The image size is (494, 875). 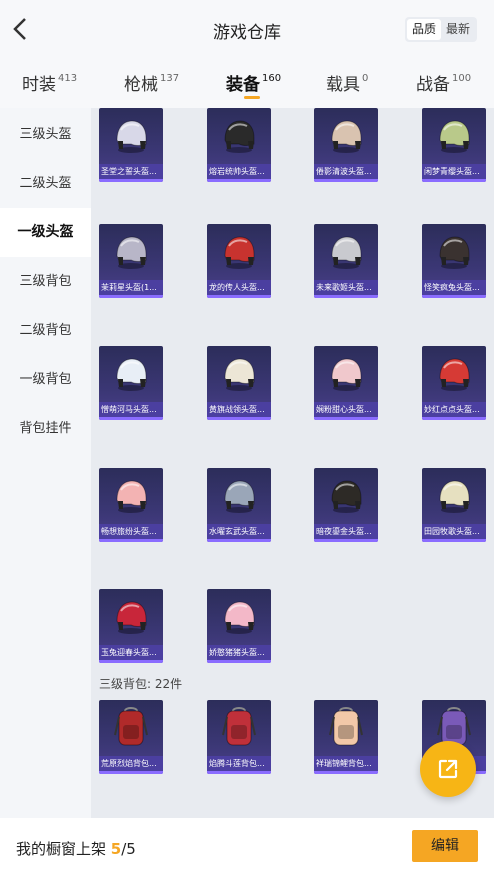 I want to click on category-tabs: 时装 413 枪械 137 装备 160 载具 0 战备 100, so click(x=247, y=83).